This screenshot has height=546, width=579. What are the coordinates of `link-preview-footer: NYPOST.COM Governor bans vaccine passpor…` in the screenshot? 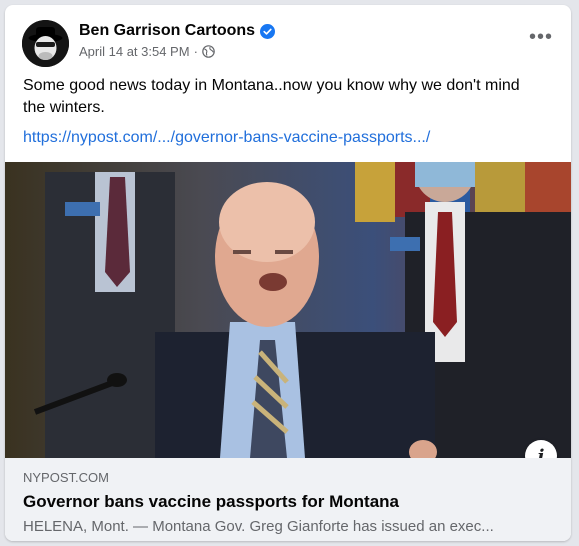 It's located at (288, 499).